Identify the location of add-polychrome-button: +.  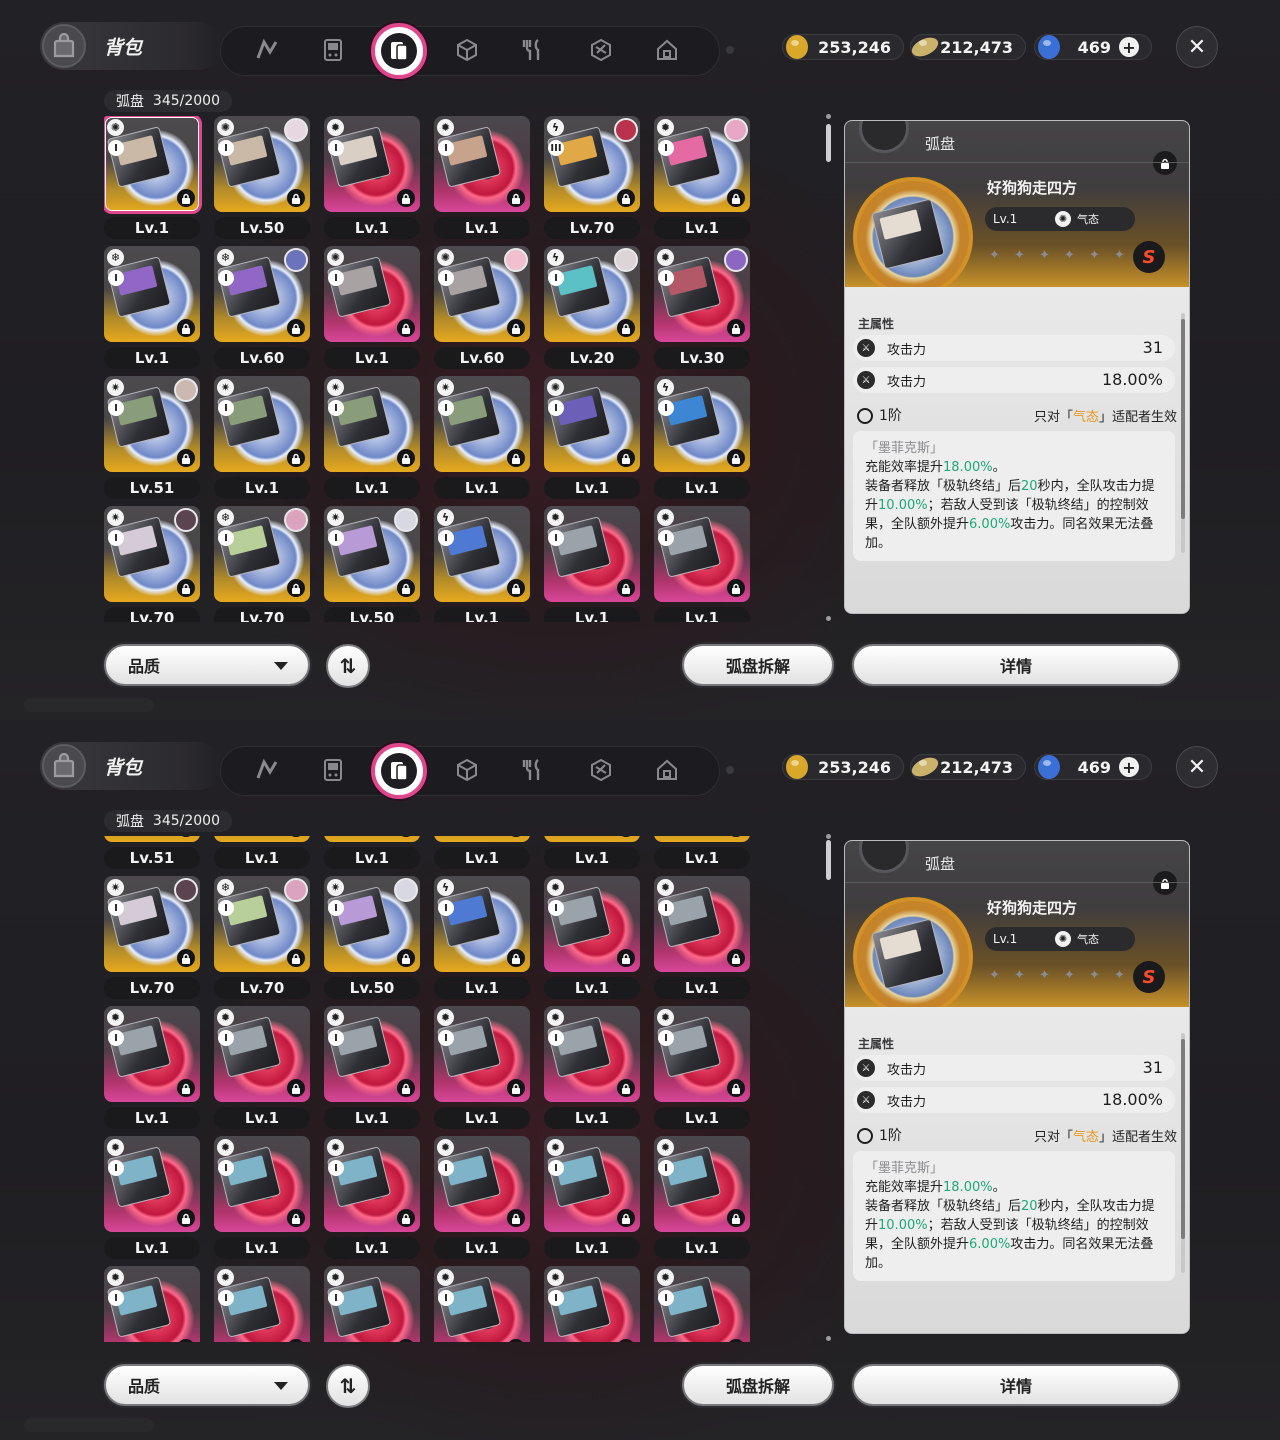
(1129, 47).